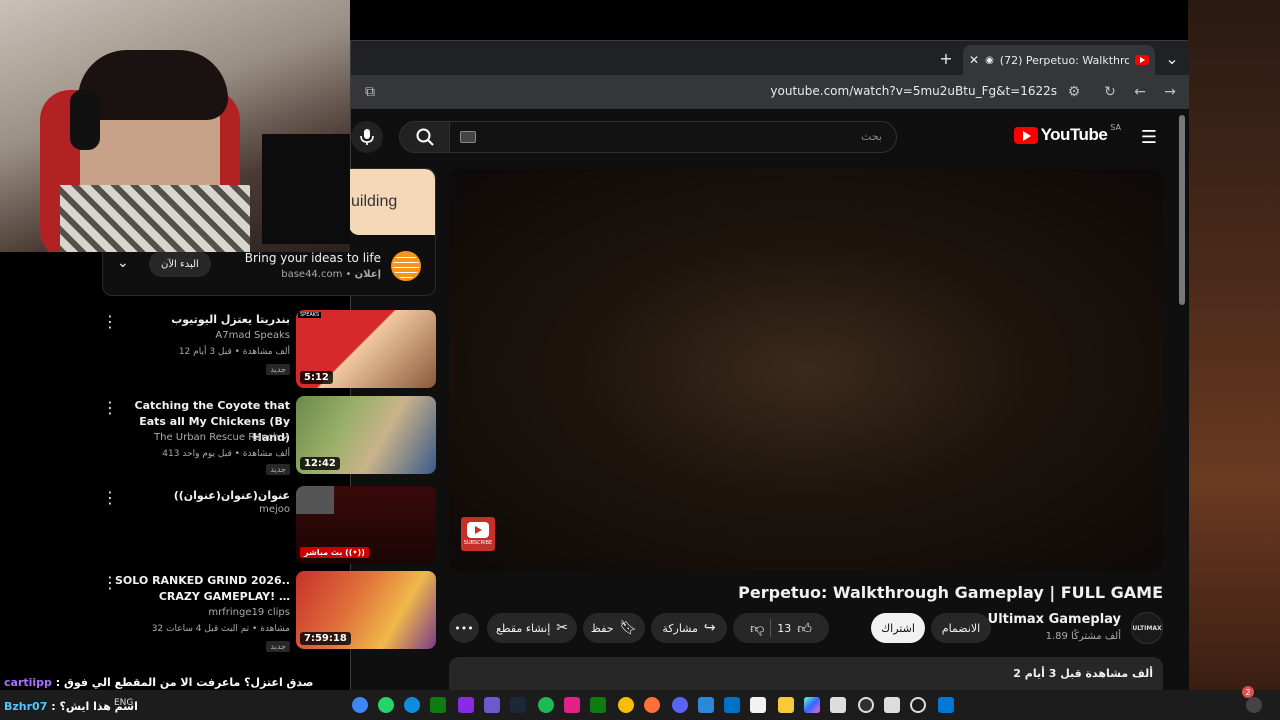 Image resolution: width=1280 pixels, height=720 pixels. Describe the element at coordinates (1172, 58) in the screenshot. I see `tab-list-chevron-icon: ⌄` at that location.